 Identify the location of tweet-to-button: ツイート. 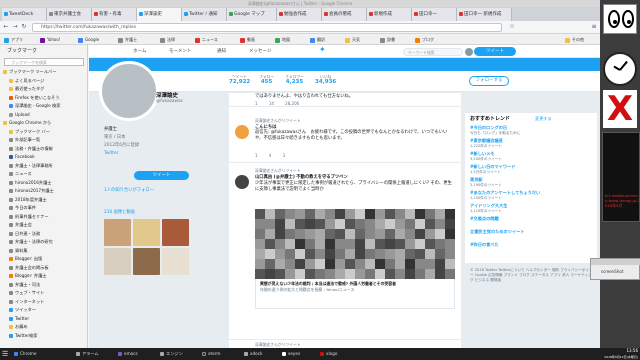
(161, 175).